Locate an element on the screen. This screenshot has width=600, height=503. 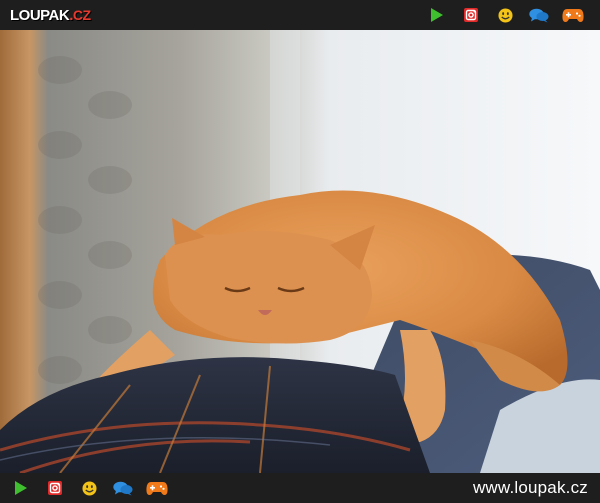
site-logo: LOUPAK. CZ is located at coordinates (50, 15).